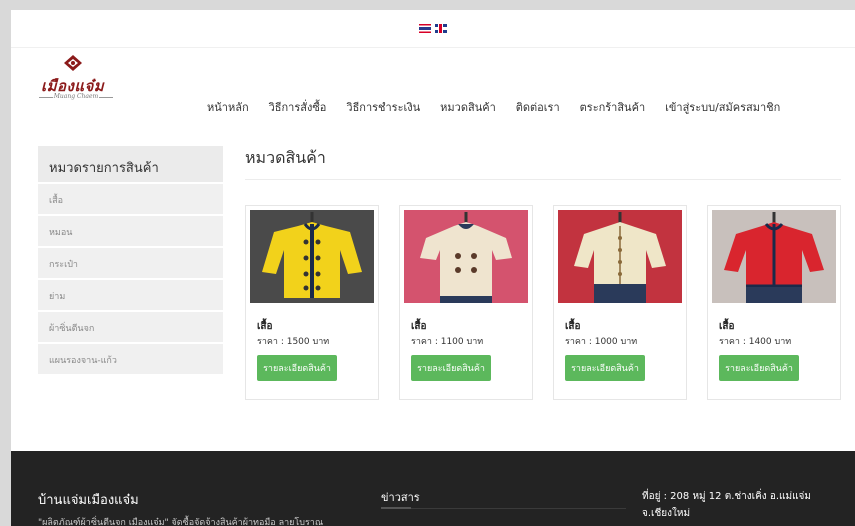 The height and width of the screenshot is (526, 855). What do you see at coordinates (293, 342) in the screenshot?
I see `product-price: ราคา : 1500 บาท` at bounding box center [293, 342].